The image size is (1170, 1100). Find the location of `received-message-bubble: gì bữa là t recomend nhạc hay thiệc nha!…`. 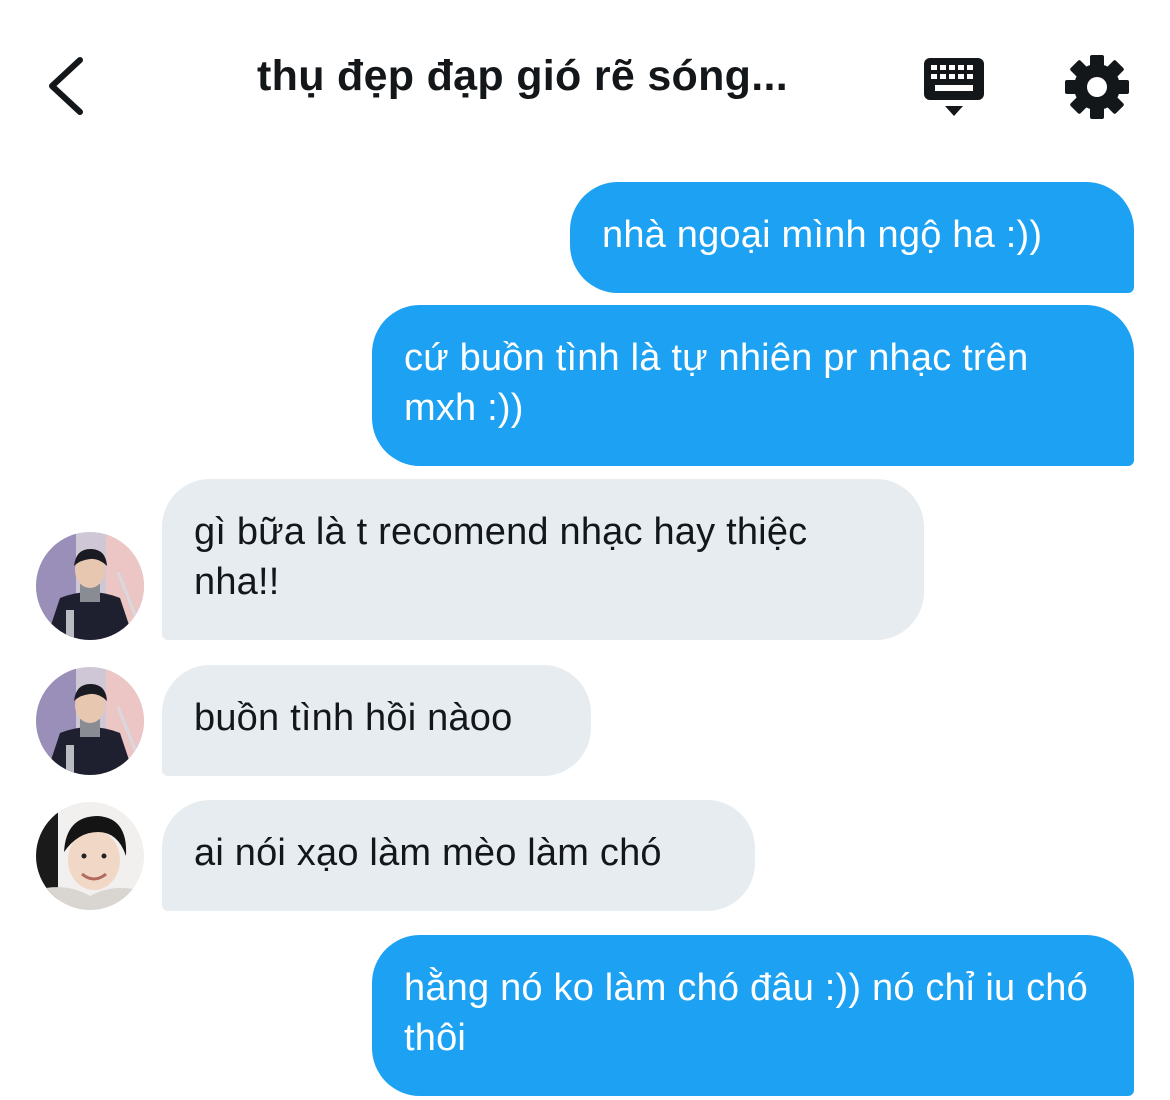

received-message-bubble: gì bữa là t recomend nhạc hay thiệc nha!… is located at coordinates (543, 559).